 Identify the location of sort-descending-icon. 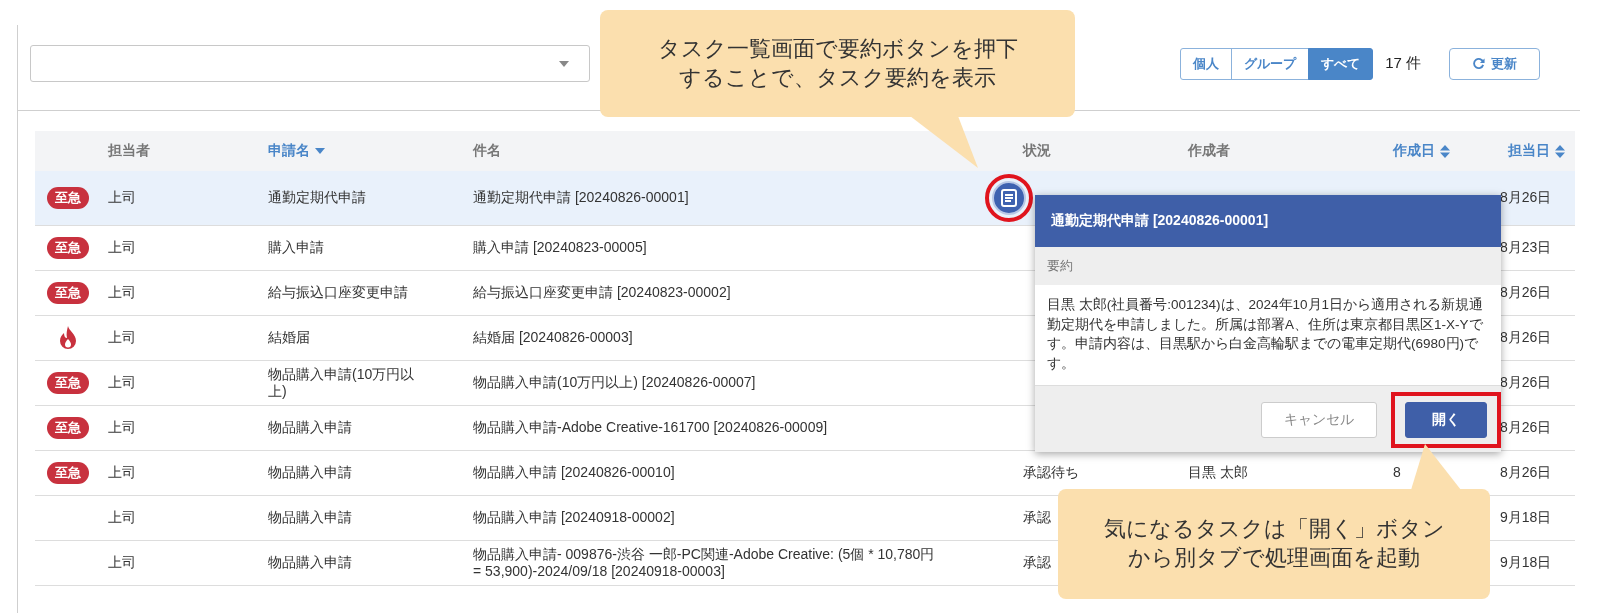
(320, 151).